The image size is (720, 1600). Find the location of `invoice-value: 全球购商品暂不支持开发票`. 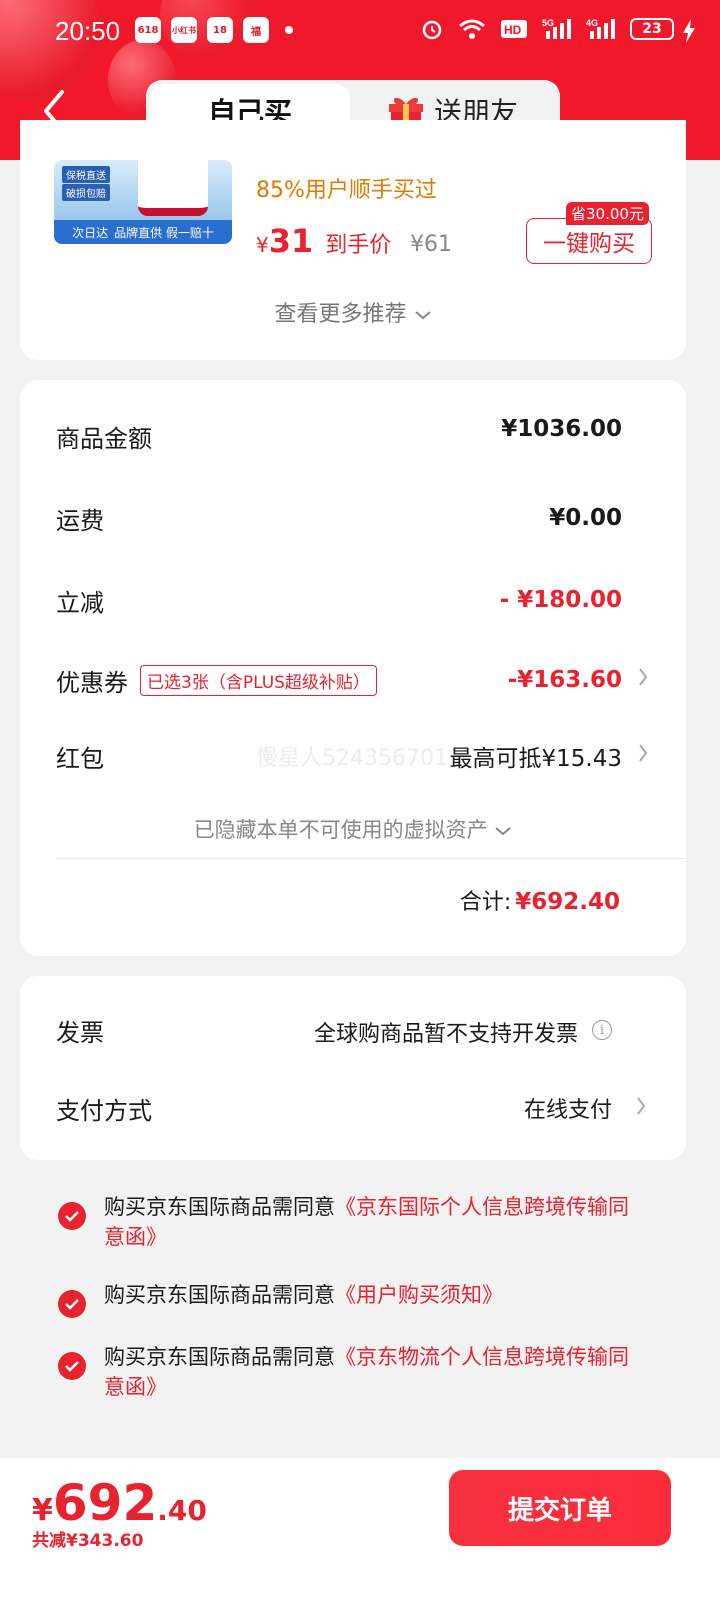

invoice-value: 全球购商品暂不支持开发票 is located at coordinates (445, 1034).